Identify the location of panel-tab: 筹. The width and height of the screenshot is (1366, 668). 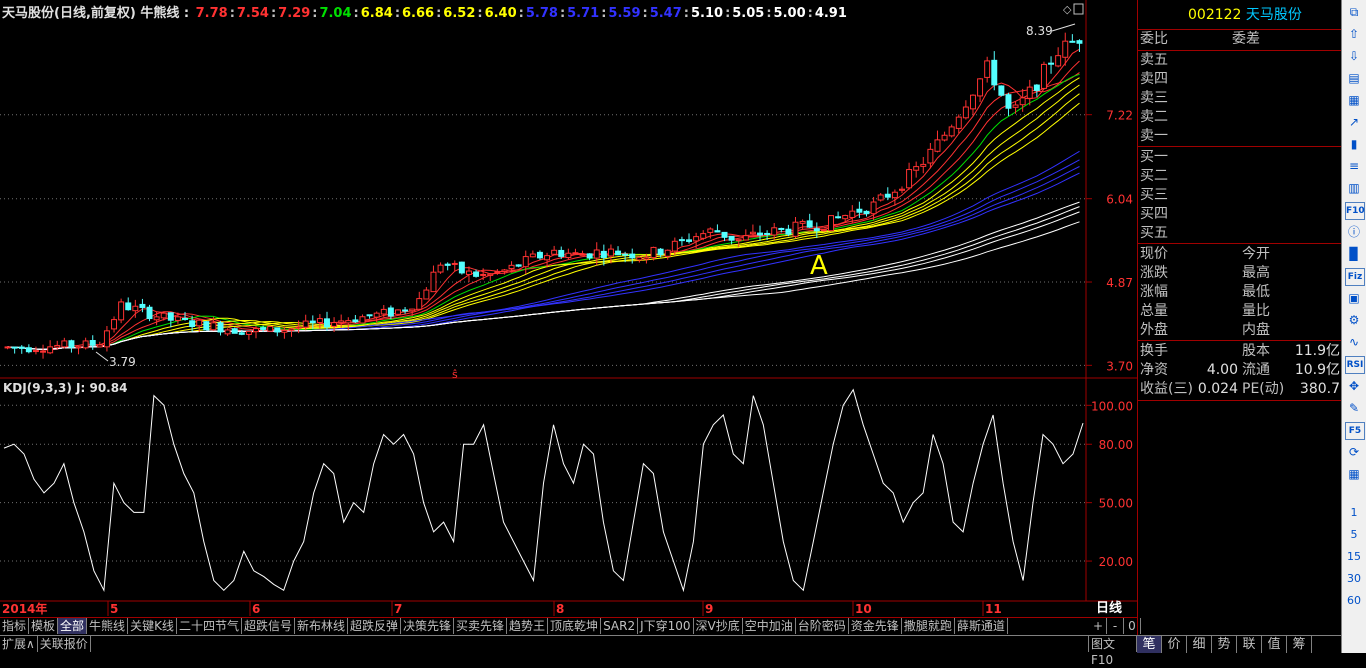
(1299, 644).